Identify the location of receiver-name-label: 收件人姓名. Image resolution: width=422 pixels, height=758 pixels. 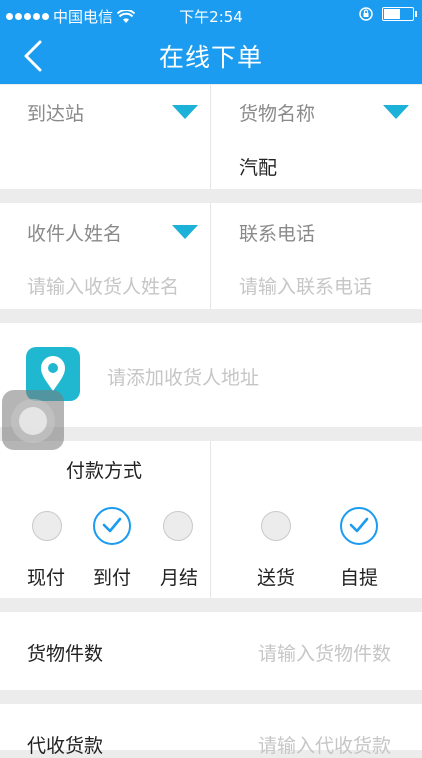
(75, 234).